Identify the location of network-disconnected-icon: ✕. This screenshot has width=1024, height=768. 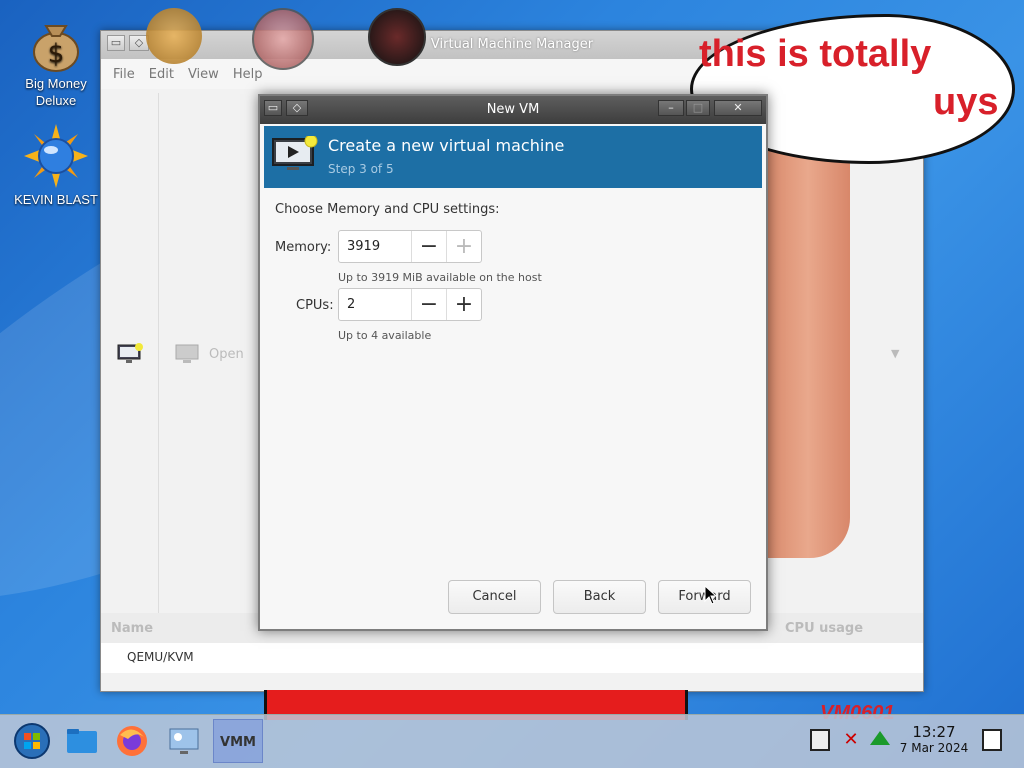
(851, 740).